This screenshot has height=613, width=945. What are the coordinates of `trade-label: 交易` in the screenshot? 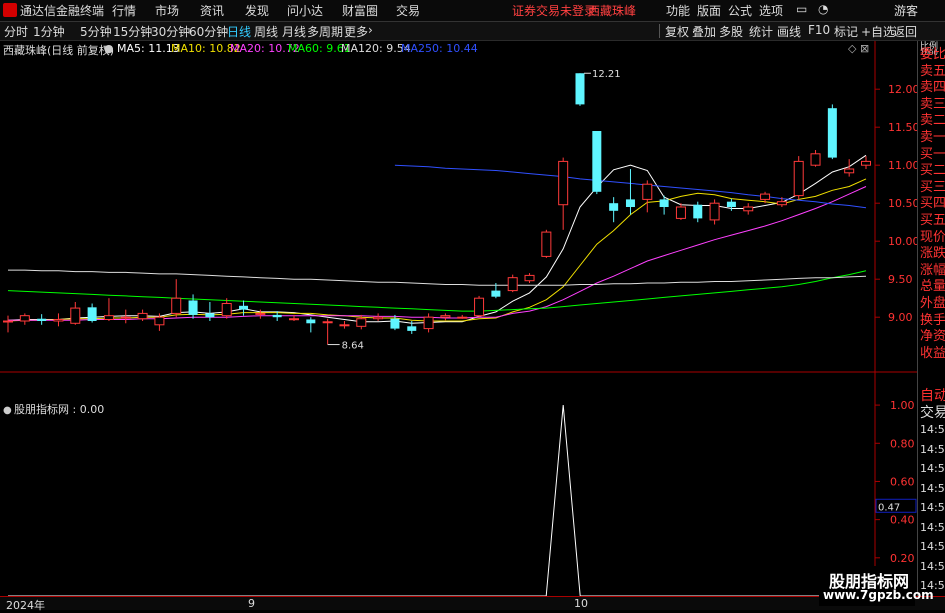 It's located at (932, 412).